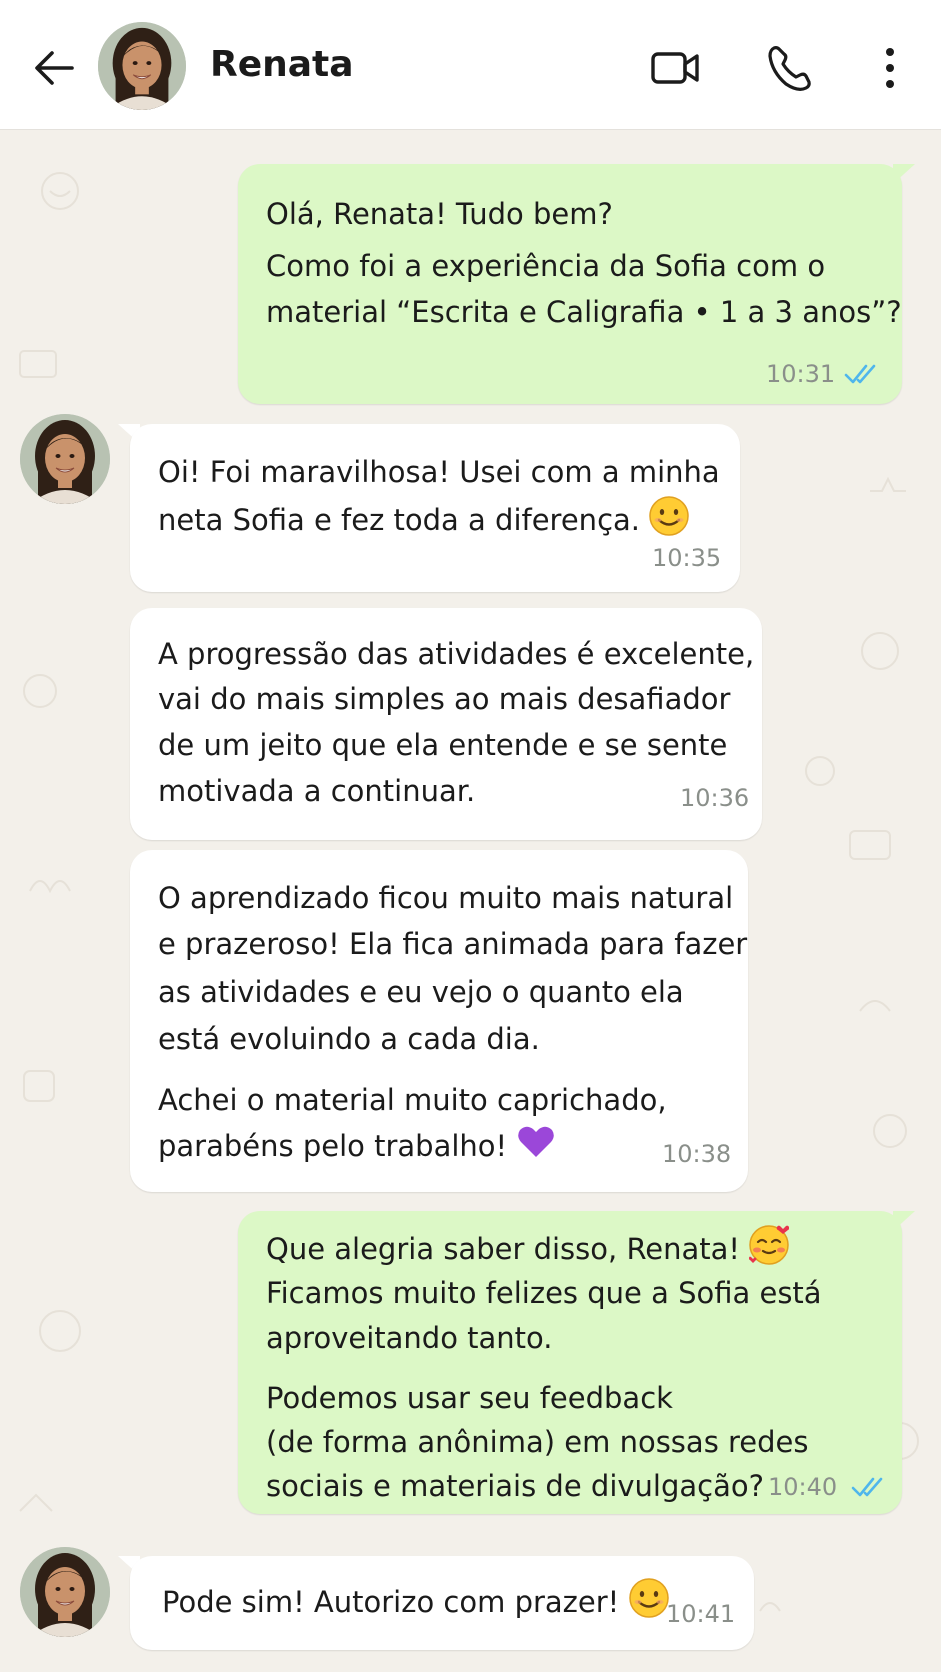 The height and width of the screenshot is (1672, 941). What do you see at coordinates (453, 944) in the screenshot?
I see `message-text-line: e prazeroso! Ela fica animada para fazer` at bounding box center [453, 944].